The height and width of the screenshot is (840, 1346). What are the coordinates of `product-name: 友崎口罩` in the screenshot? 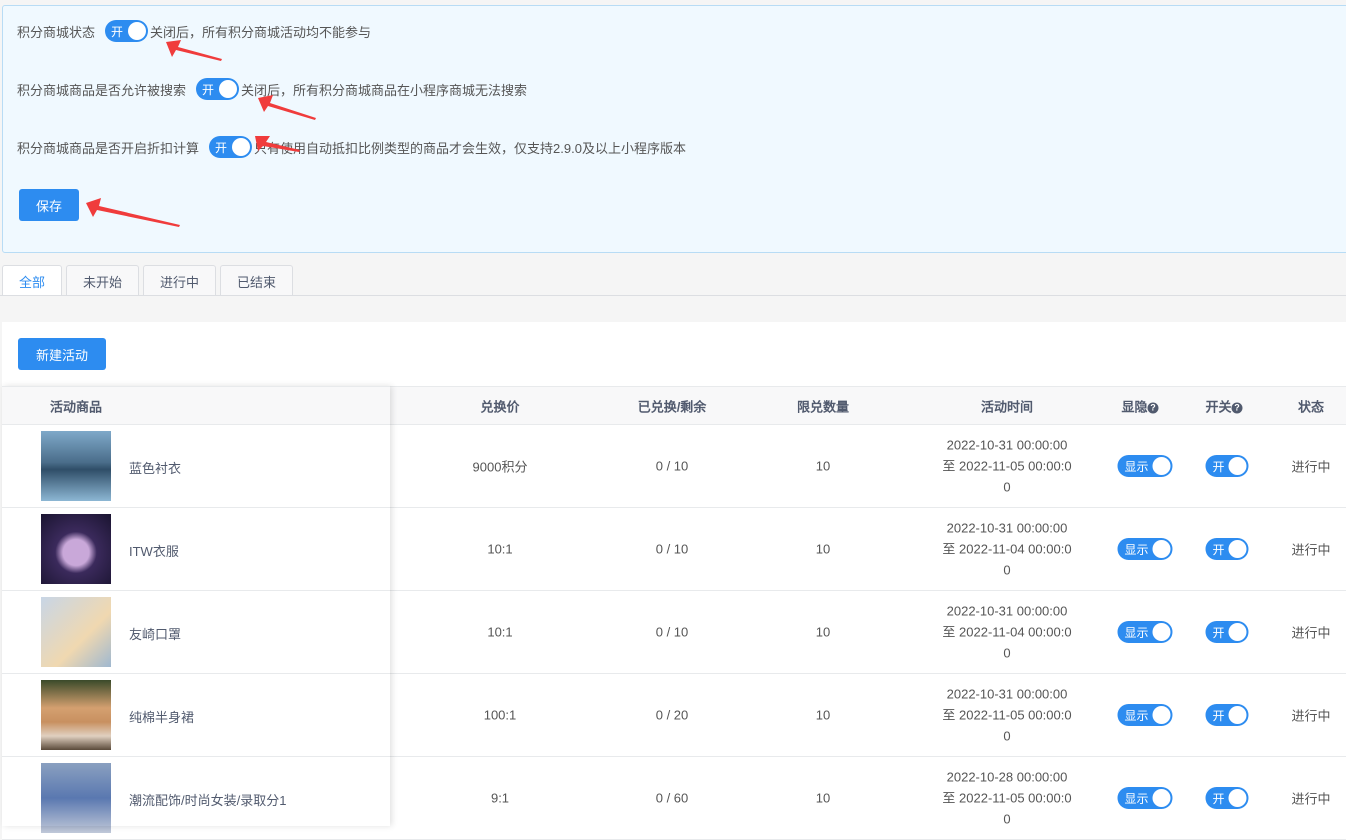 It's located at (155, 634).